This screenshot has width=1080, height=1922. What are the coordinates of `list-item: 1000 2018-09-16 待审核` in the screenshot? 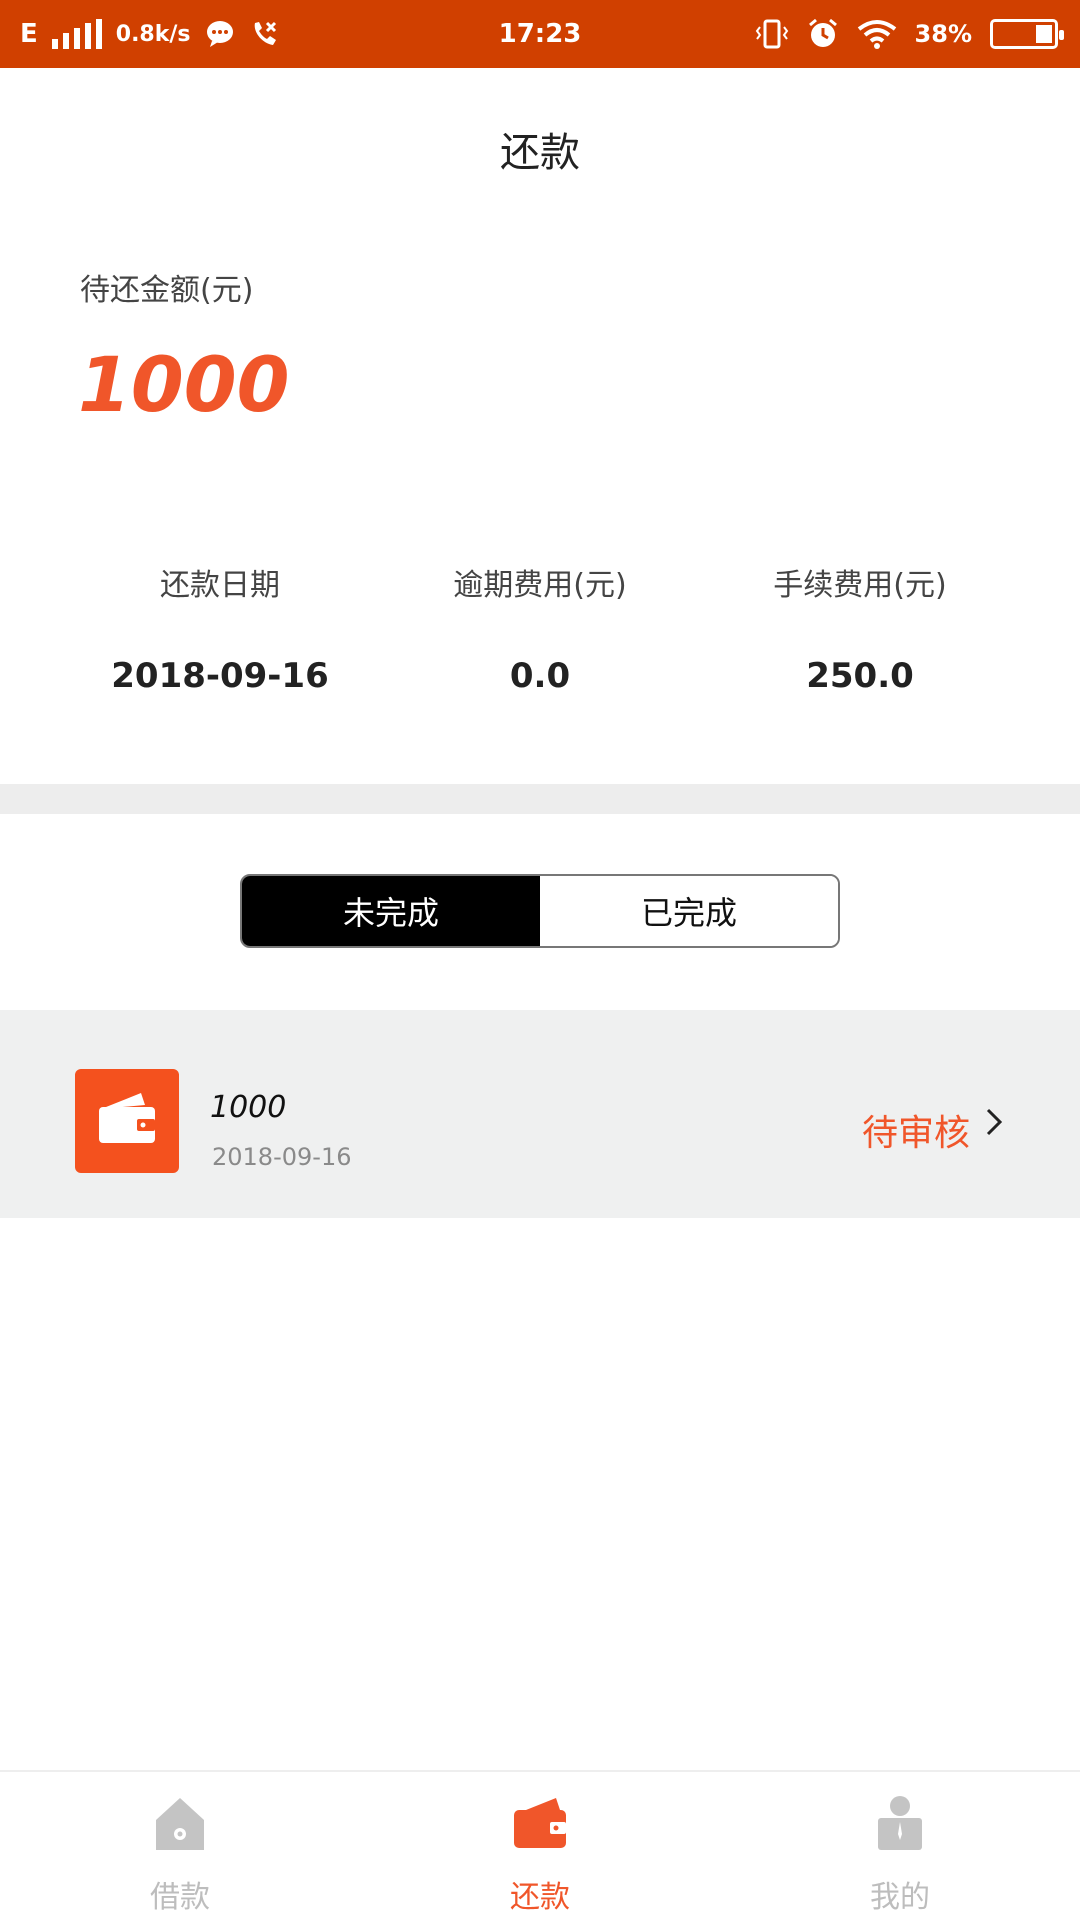 It's located at (540, 1114).